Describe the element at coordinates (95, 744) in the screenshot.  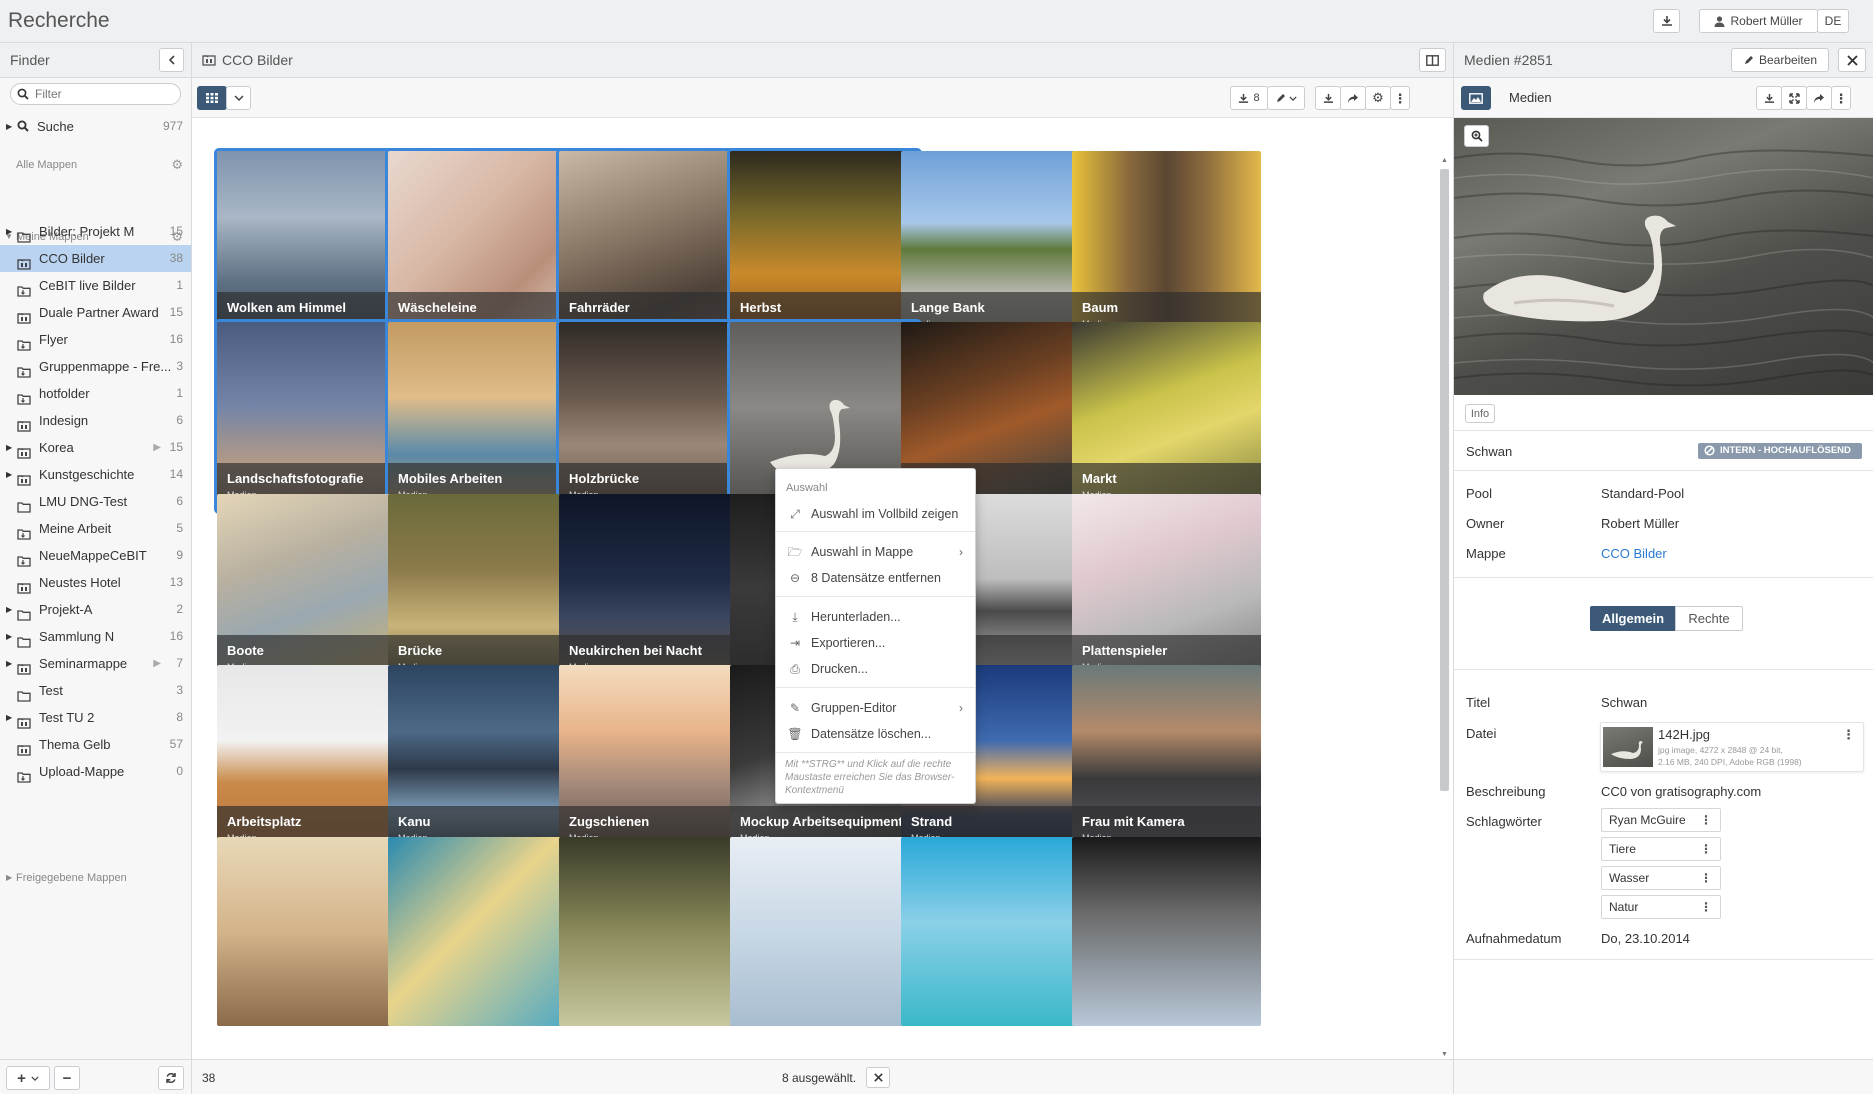
I see `sidebar-folder-item: Thema Gelb 57` at that location.